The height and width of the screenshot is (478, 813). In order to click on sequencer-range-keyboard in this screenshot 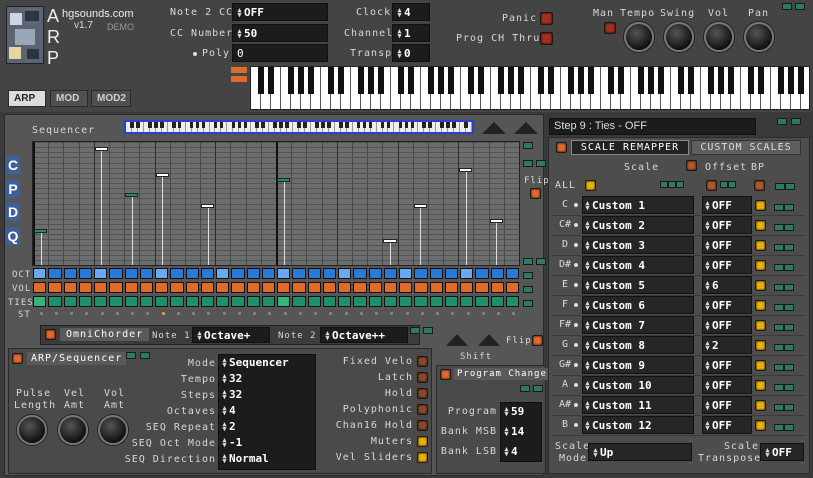, I will do `click(299, 127)`.